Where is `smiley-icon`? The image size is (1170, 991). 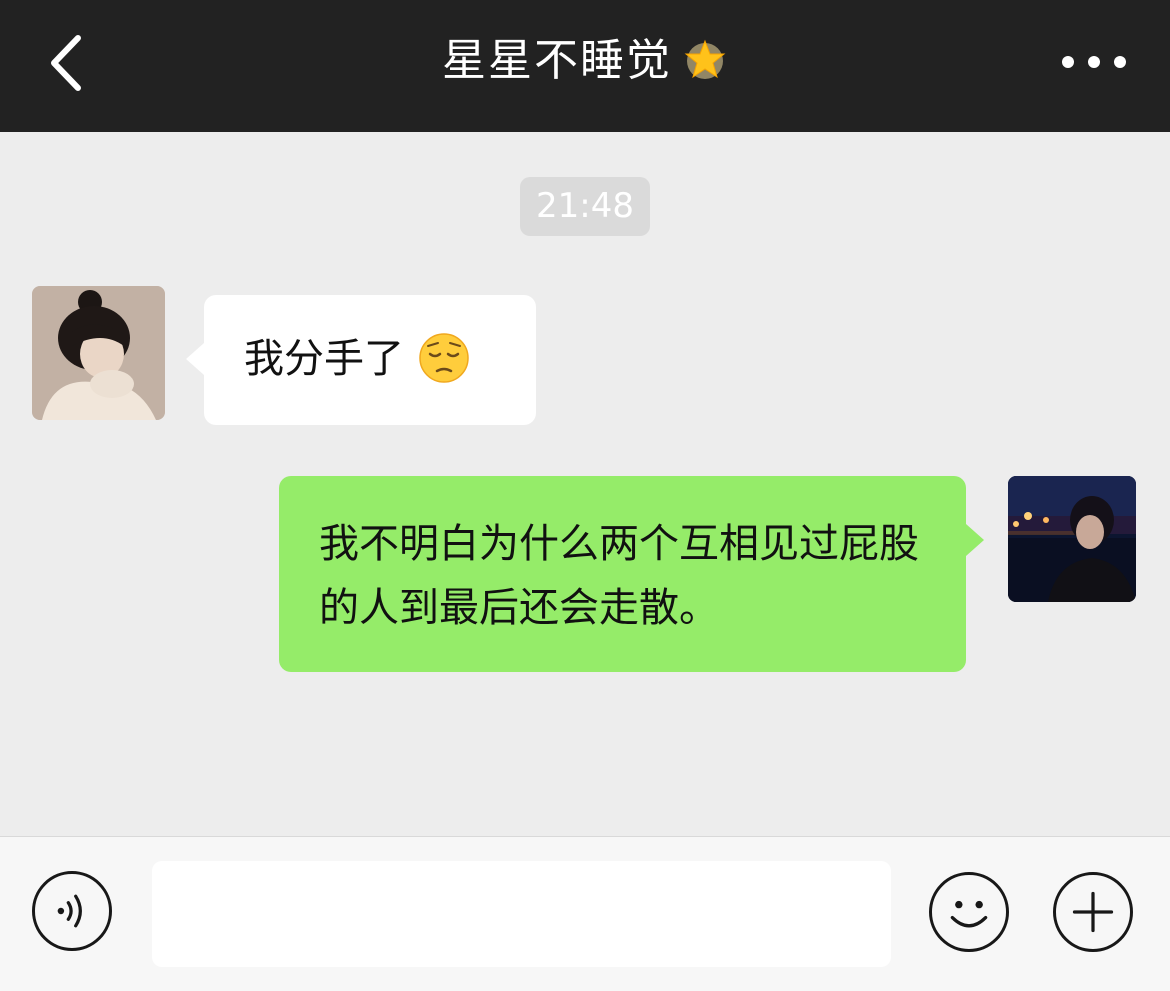 smiley-icon is located at coordinates (969, 914).